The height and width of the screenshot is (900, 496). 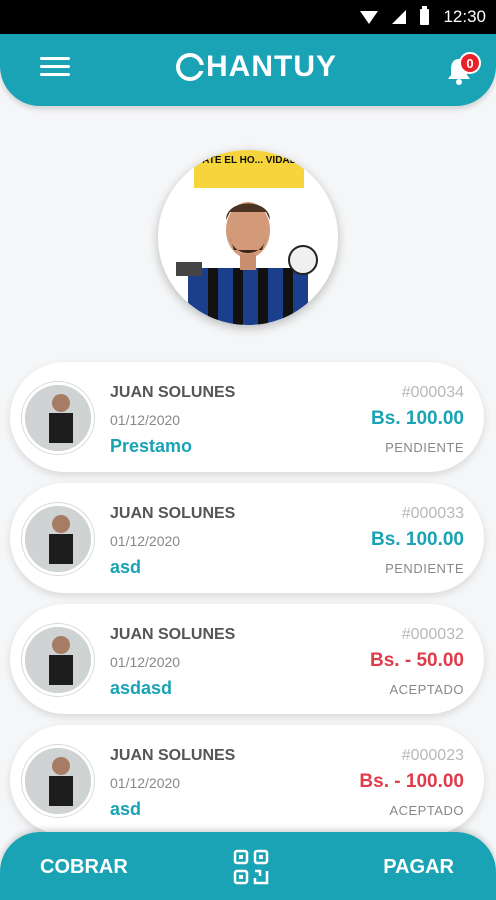 What do you see at coordinates (464, 16) in the screenshot?
I see `status-time: 12:30` at bounding box center [464, 16].